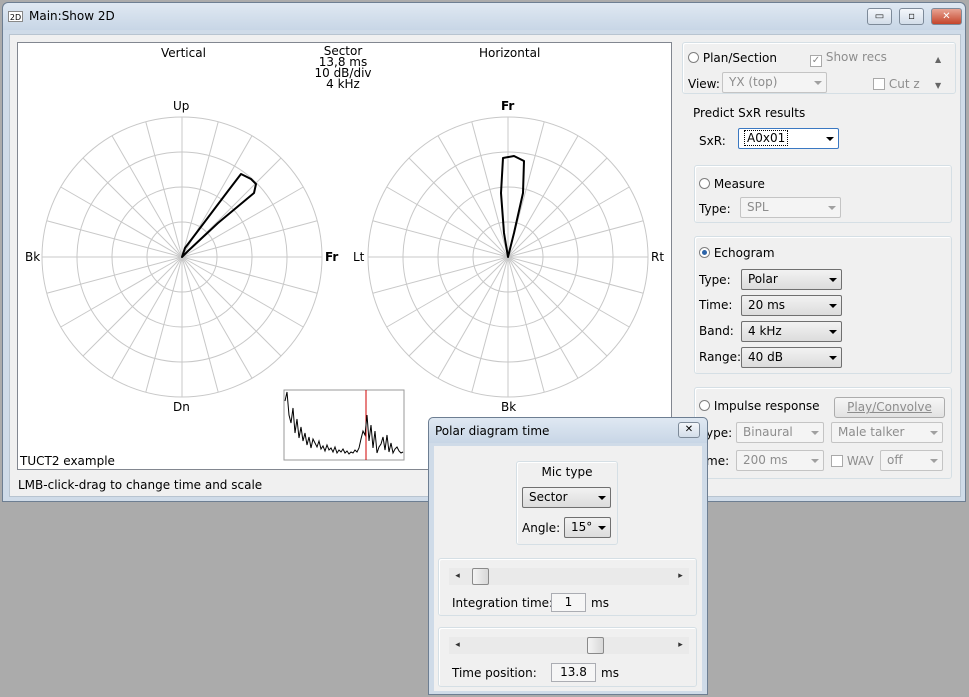 The width and height of the screenshot is (969, 697). Describe the element at coordinates (737, 253) in the screenshot. I see `echogram-option: Echogram` at that location.